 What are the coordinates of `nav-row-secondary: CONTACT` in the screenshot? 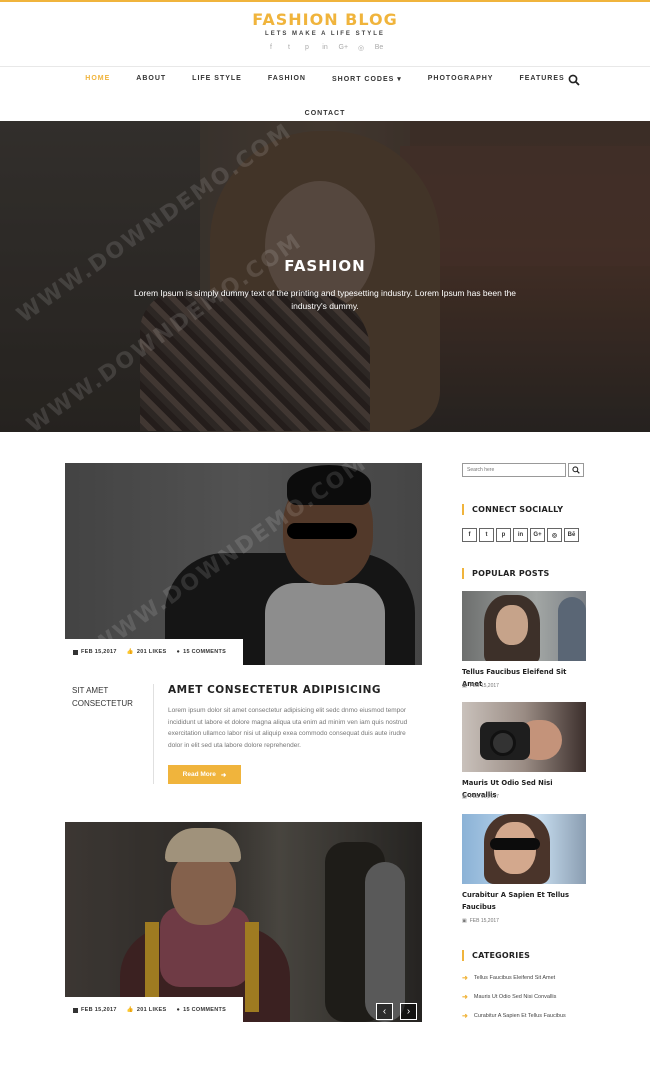 It's located at (325, 111).